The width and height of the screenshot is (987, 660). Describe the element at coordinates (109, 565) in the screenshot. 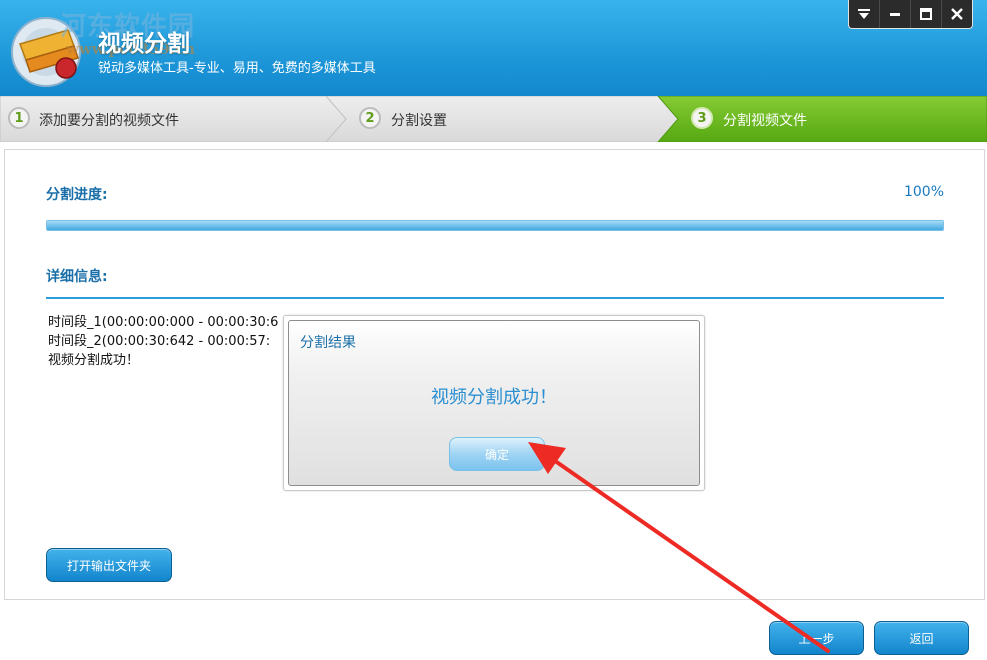

I see `open-output-folder-button: 打开输出文件夹` at that location.